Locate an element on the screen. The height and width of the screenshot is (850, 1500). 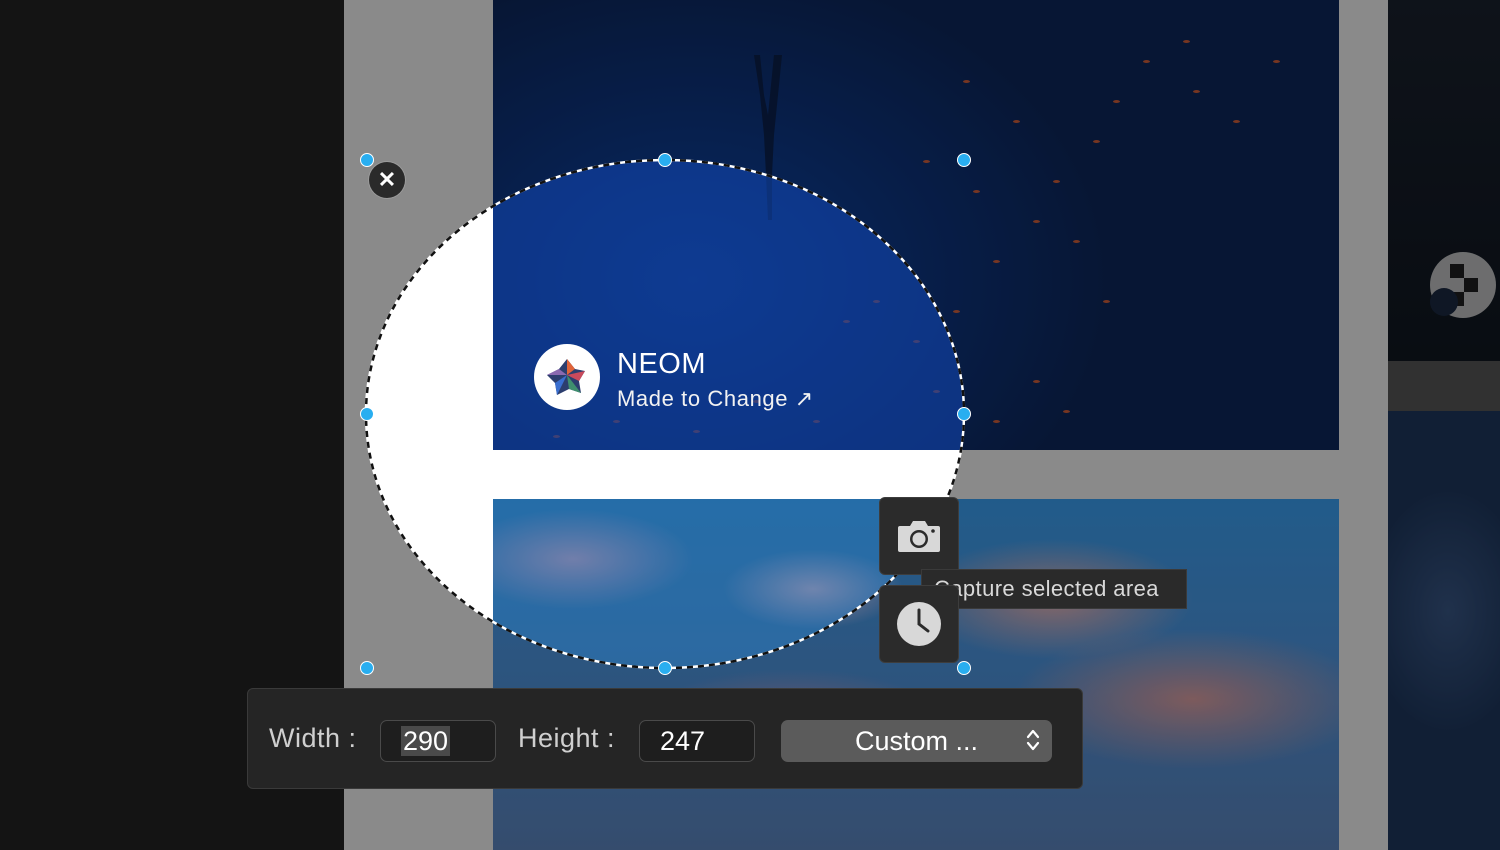
resize-handle-bottom-left is located at coordinates (367, 668).